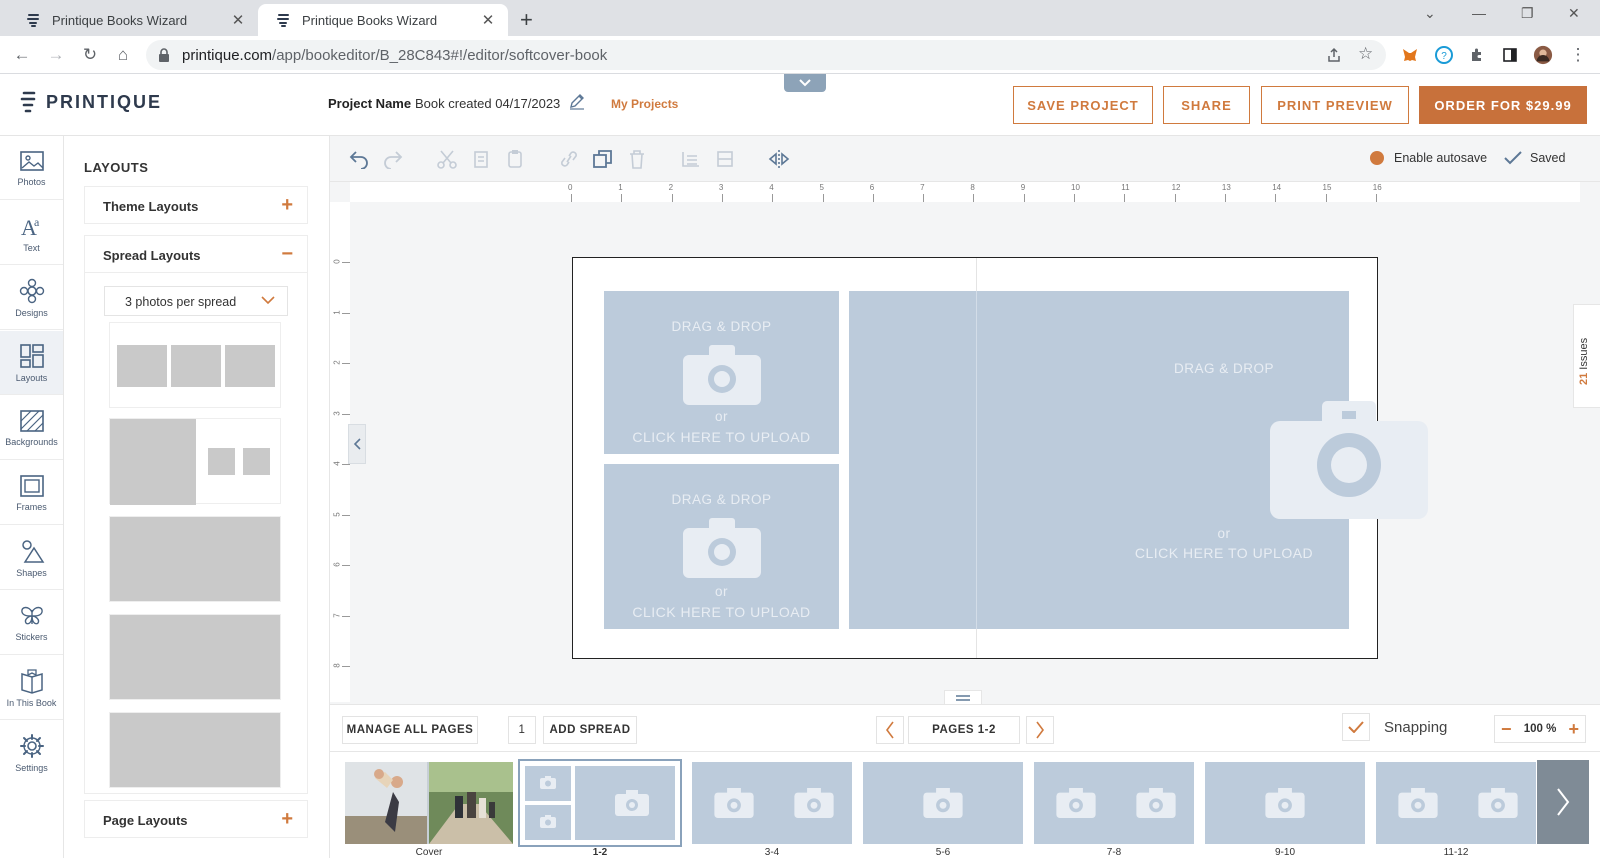 The height and width of the screenshot is (858, 1600). Describe the element at coordinates (481, 159) in the screenshot. I see `copy-icon` at that location.